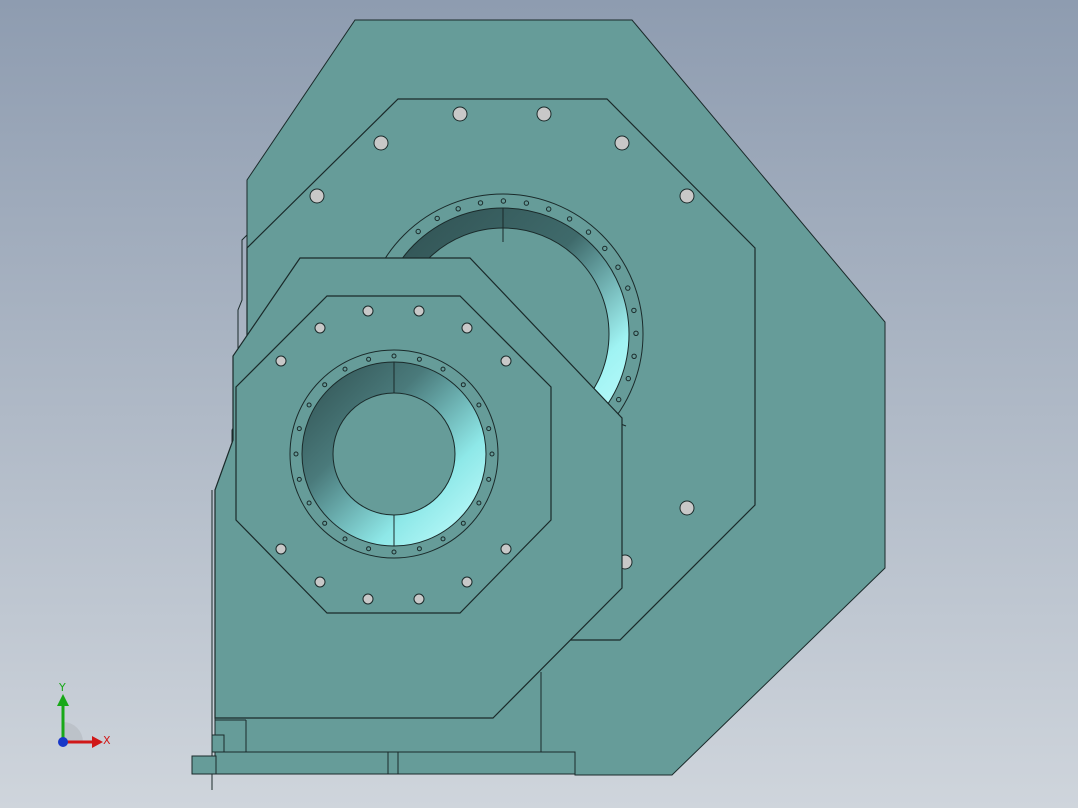  What do you see at coordinates (62, 687) in the screenshot?
I see `y-axis-label: Y` at bounding box center [62, 687].